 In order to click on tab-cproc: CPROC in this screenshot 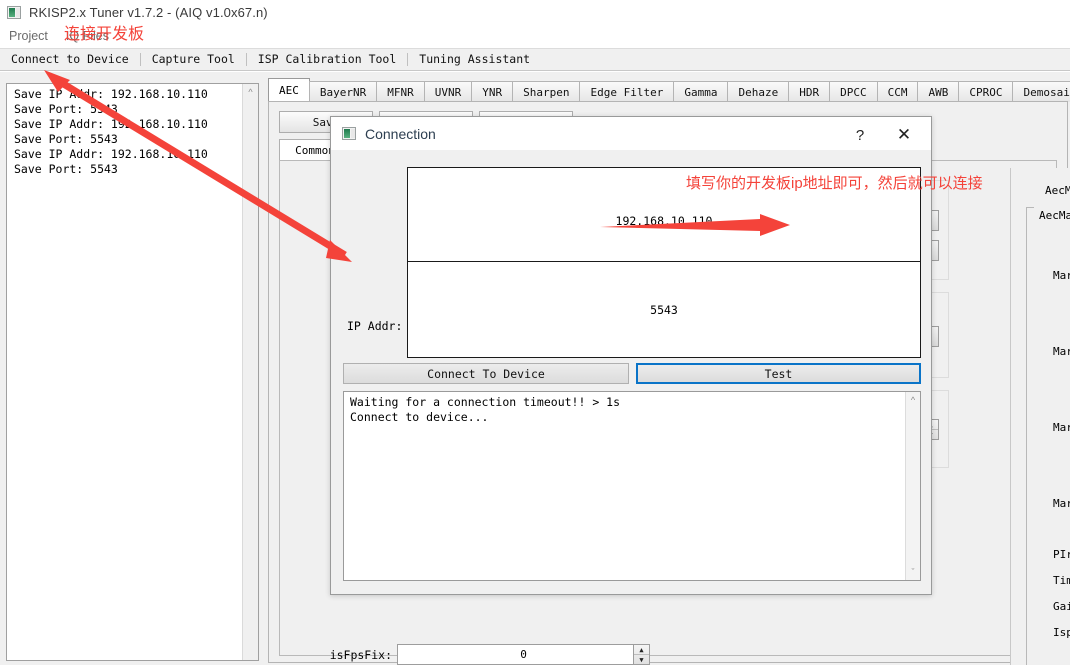, I will do `click(986, 91)`.